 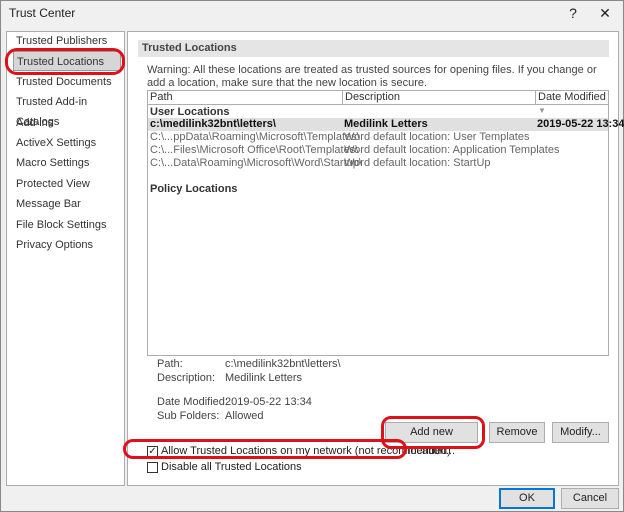 What do you see at coordinates (527, 498) in the screenshot?
I see `ok-button: OK` at bounding box center [527, 498].